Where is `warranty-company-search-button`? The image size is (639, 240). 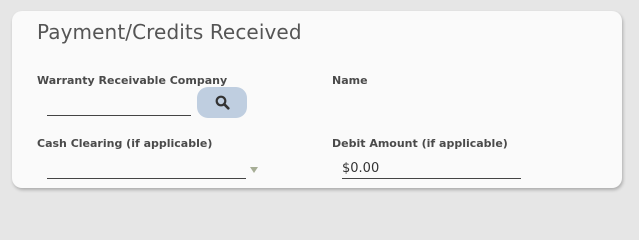 warranty-company-search-button is located at coordinates (222, 102).